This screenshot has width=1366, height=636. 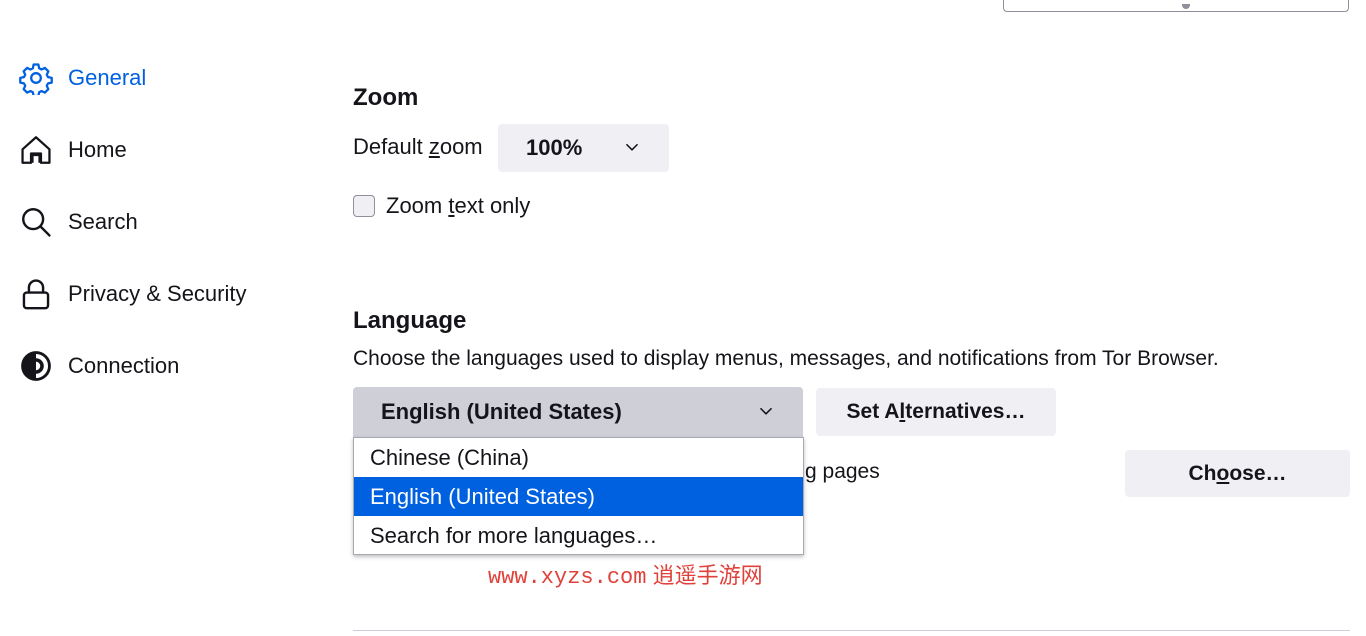 I want to click on sidebar-item-privacy: Privacy & Security, so click(x=132, y=294).